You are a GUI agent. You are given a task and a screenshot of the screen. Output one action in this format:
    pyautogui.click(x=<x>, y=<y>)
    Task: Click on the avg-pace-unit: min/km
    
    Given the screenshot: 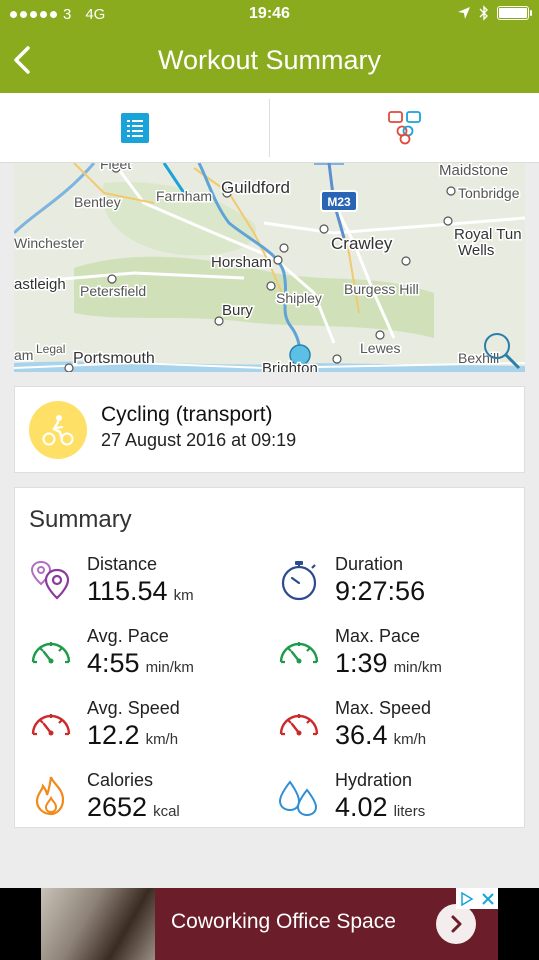 What is the action you would take?
    pyautogui.click(x=169, y=667)
    